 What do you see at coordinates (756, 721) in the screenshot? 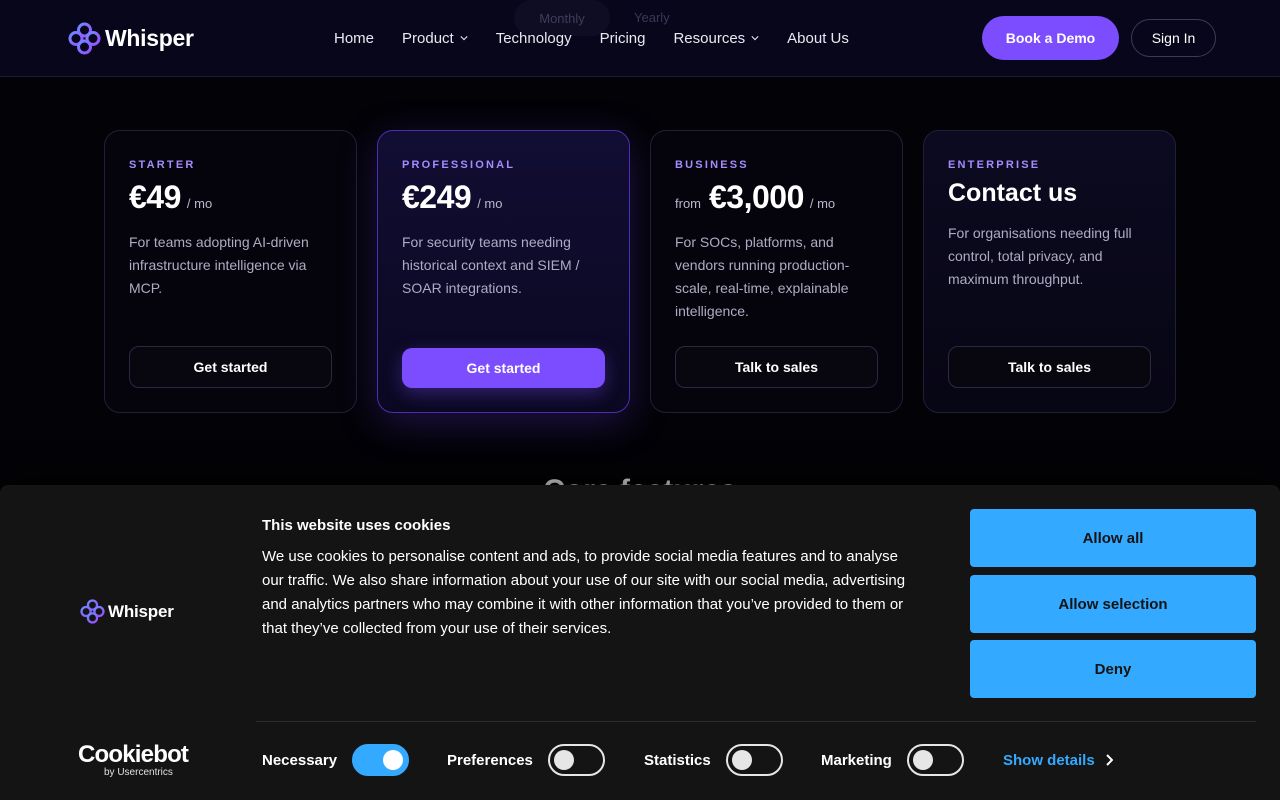
I see `cookie-divider` at bounding box center [756, 721].